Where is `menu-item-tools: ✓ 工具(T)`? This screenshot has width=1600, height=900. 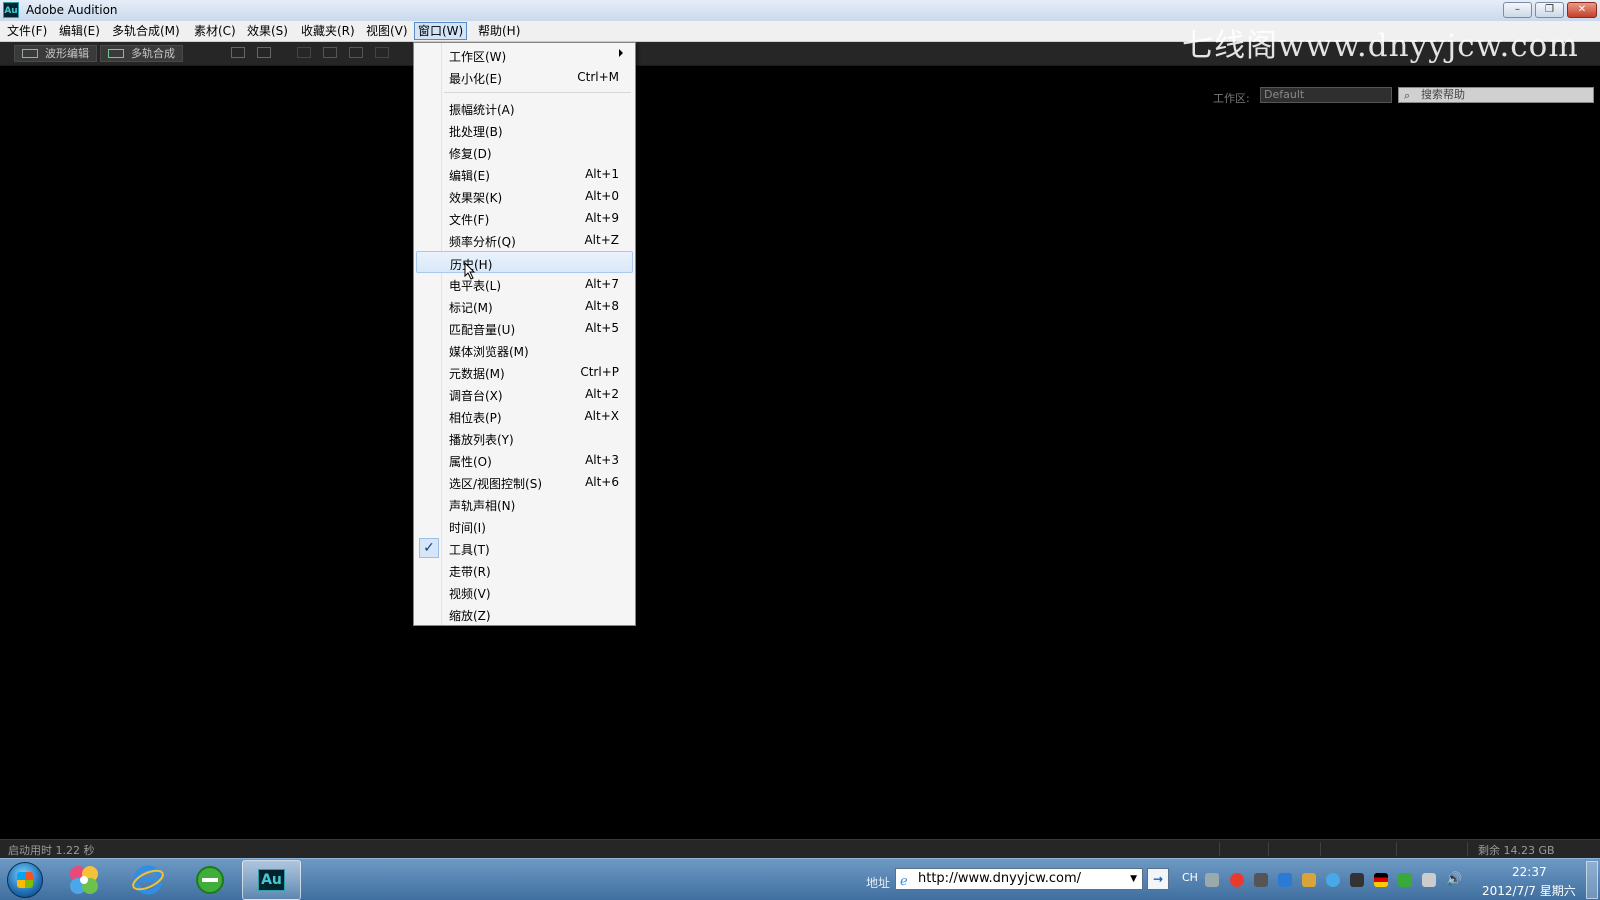
menu-item-tools: ✓ 工具(T) is located at coordinates (524, 548).